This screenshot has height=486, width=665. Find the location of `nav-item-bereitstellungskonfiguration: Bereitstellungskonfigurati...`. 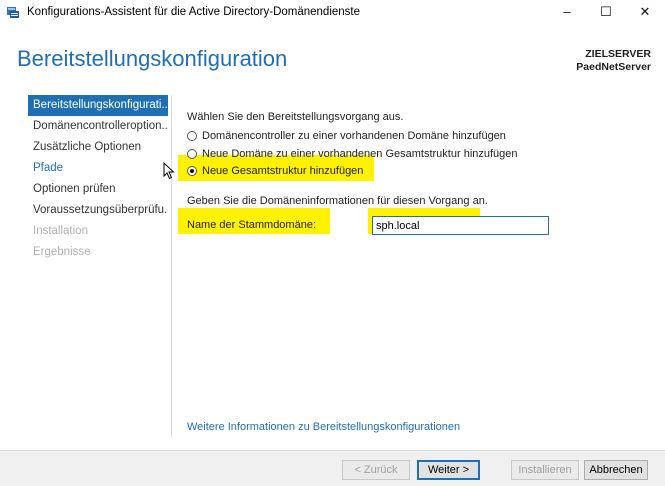

nav-item-bereitstellungskonfiguration: Bereitstellungskonfigurati... is located at coordinates (98, 105).